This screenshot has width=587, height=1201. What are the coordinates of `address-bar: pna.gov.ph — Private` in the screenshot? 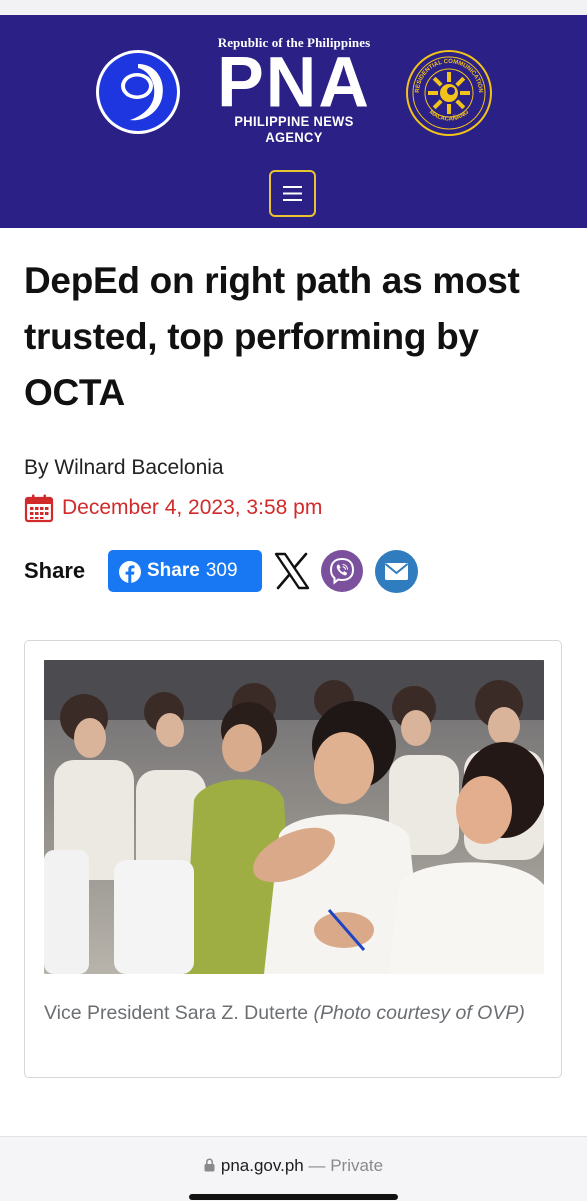 It's located at (293, 1166).